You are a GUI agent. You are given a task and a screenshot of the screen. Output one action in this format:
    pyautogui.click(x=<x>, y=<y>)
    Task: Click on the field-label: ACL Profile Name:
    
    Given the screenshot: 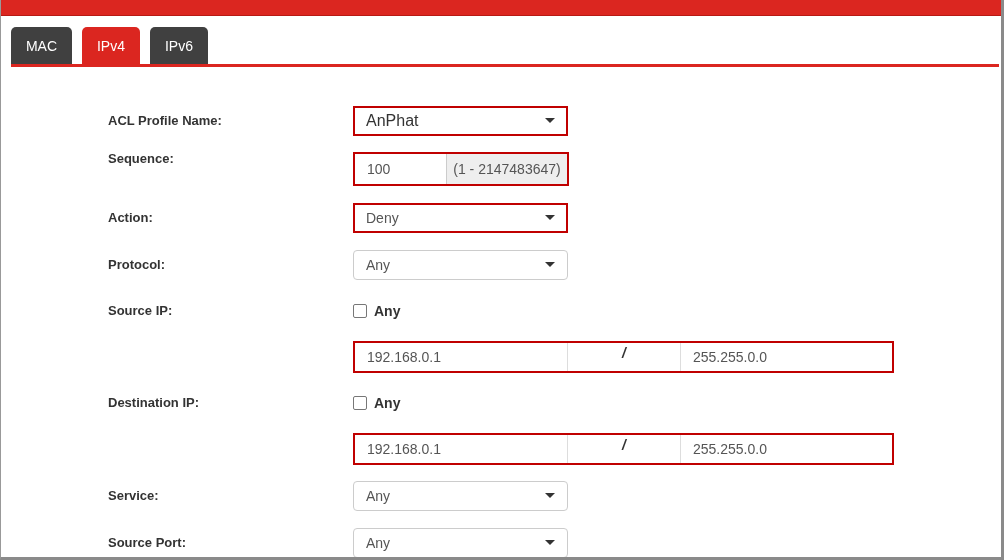 What is the action you would take?
    pyautogui.click(x=165, y=120)
    